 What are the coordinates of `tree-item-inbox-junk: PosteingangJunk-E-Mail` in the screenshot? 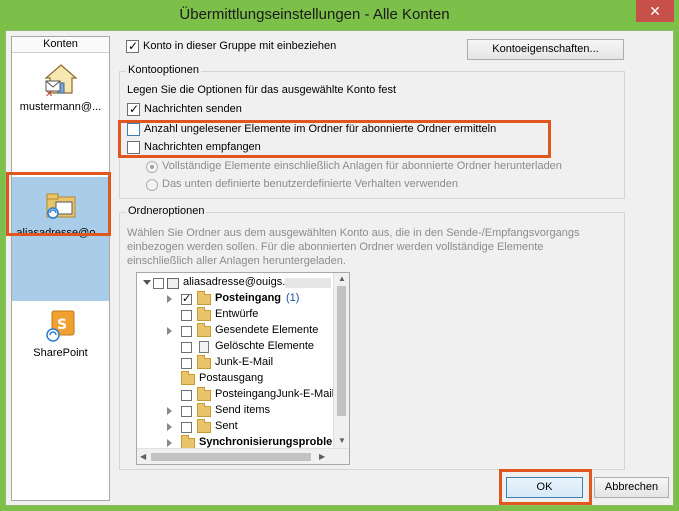 It's located at (236, 395).